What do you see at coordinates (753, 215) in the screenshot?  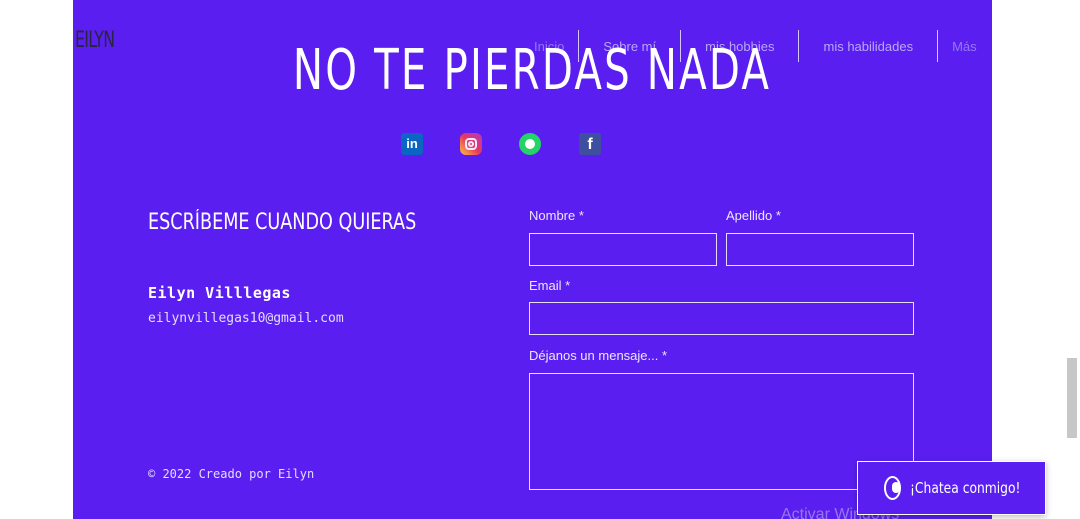 I see `apellido-label: Apellido *` at bounding box center [753, 215].